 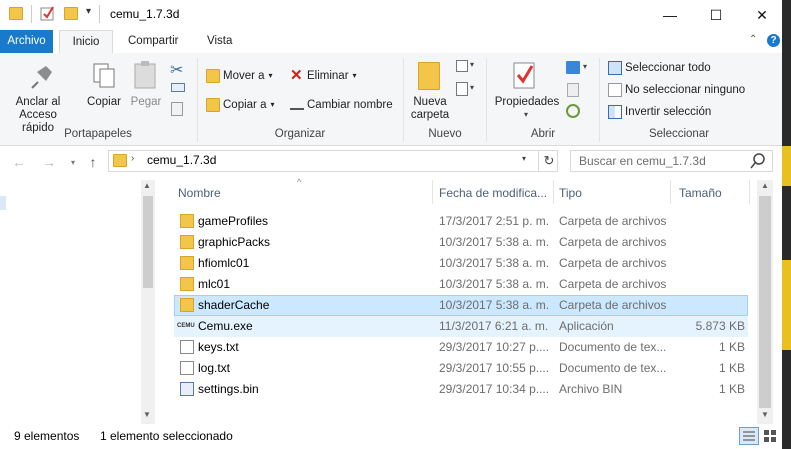 I want to click on column-header-tipo: Tipo, so click(x=570, y=193).